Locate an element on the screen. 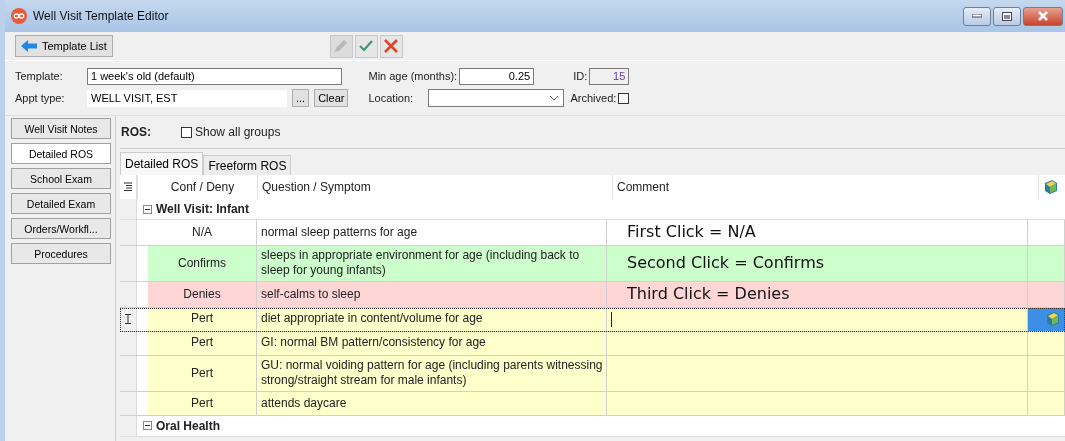  table-cell: Confirms is located at coordinates (202, 263).